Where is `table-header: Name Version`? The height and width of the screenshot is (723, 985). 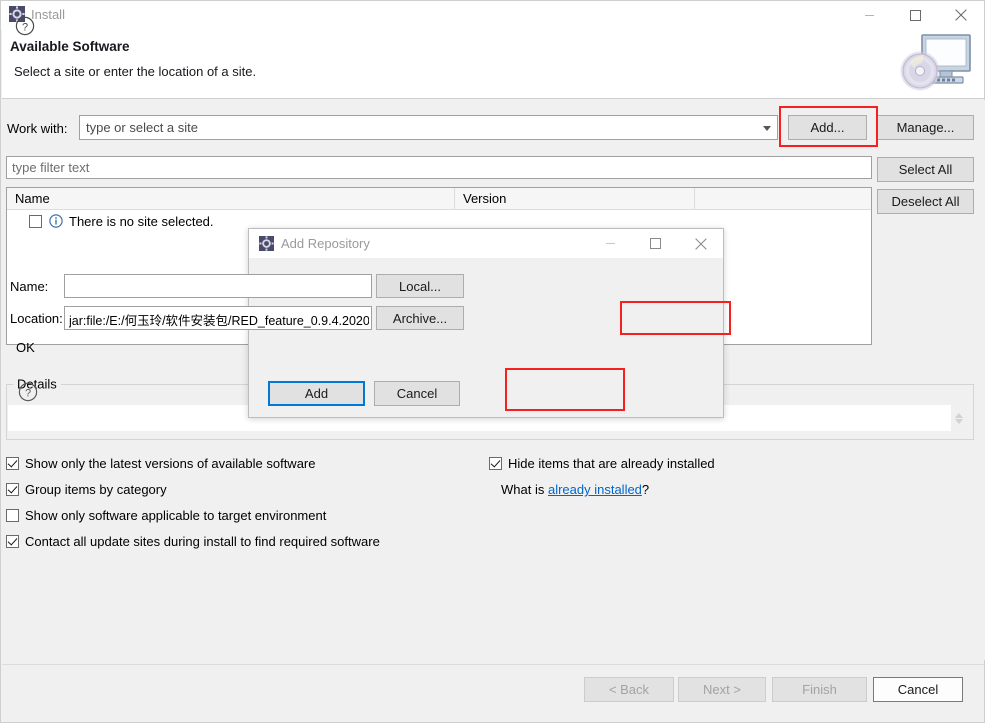
table-header: Name Version is located at coordinates (439, 199).